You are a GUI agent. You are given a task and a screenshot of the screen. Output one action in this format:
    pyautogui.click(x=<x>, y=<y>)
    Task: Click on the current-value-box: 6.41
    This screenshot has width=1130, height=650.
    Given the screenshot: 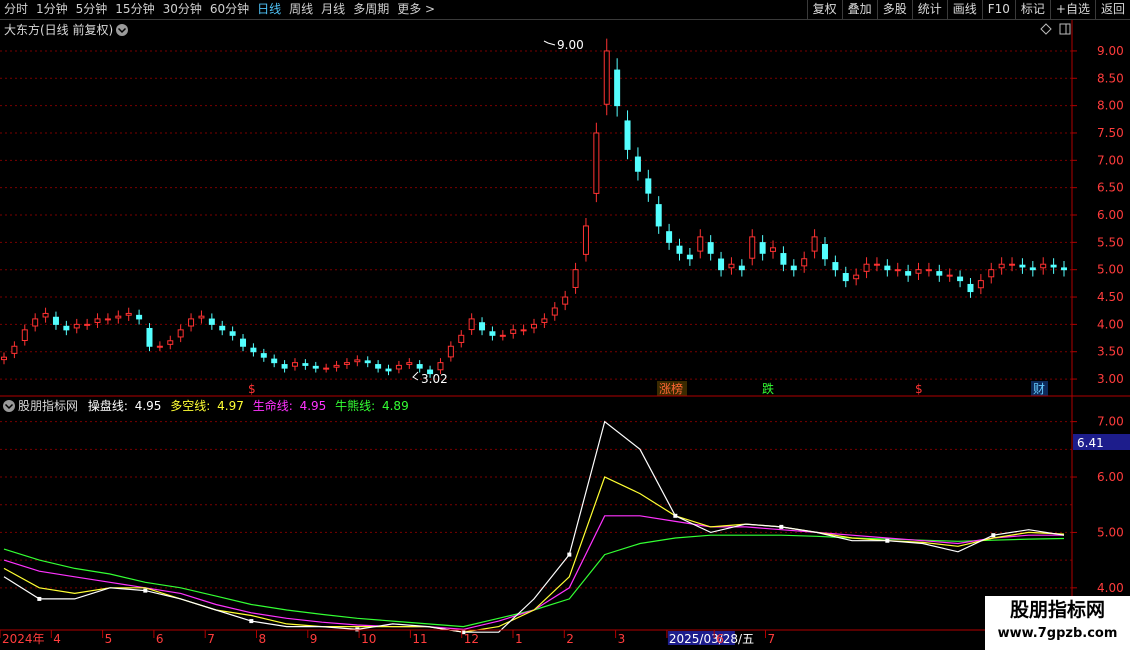 What is the action you would take?
    pyautogui.click(x=1101, y=442)
    